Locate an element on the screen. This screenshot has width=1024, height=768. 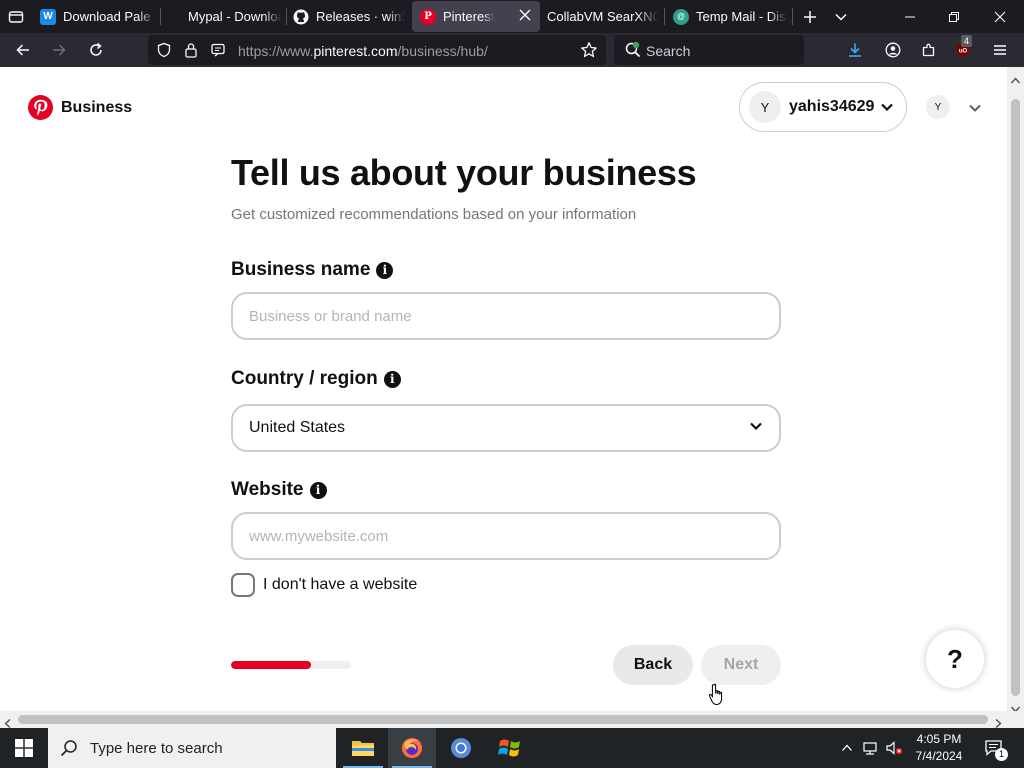
country-region-label: Country / region i is located at coordinates (316, 379).